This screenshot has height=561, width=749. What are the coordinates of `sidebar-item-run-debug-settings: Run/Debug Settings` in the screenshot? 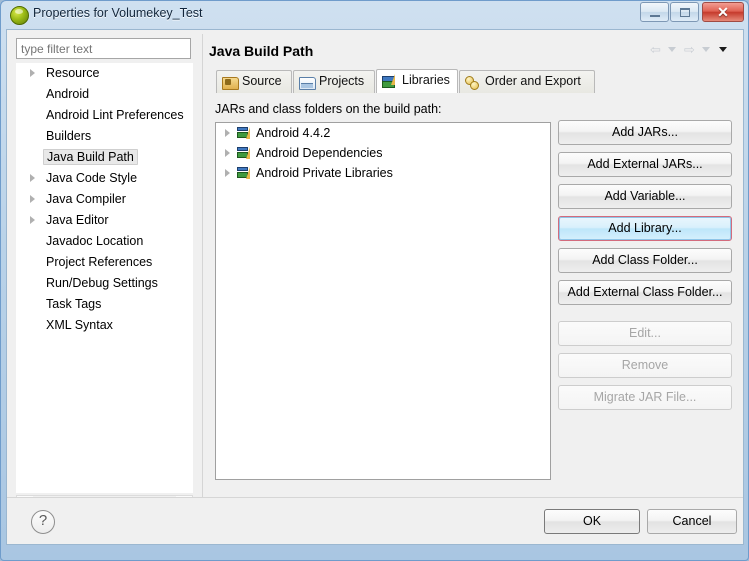 It's located at (104, 283).